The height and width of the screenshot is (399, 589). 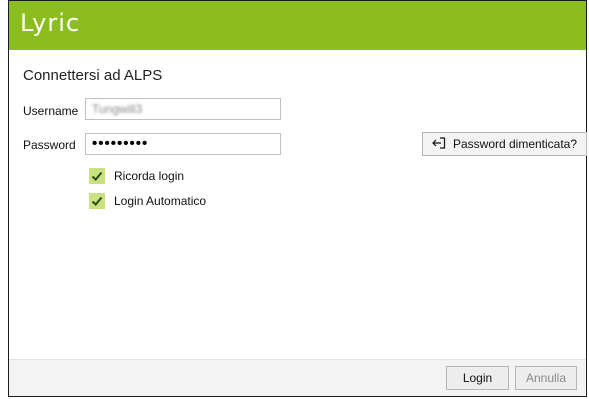 I want to click on forgot-password-label: Password dimenticata?, so click(x=515, y=144).